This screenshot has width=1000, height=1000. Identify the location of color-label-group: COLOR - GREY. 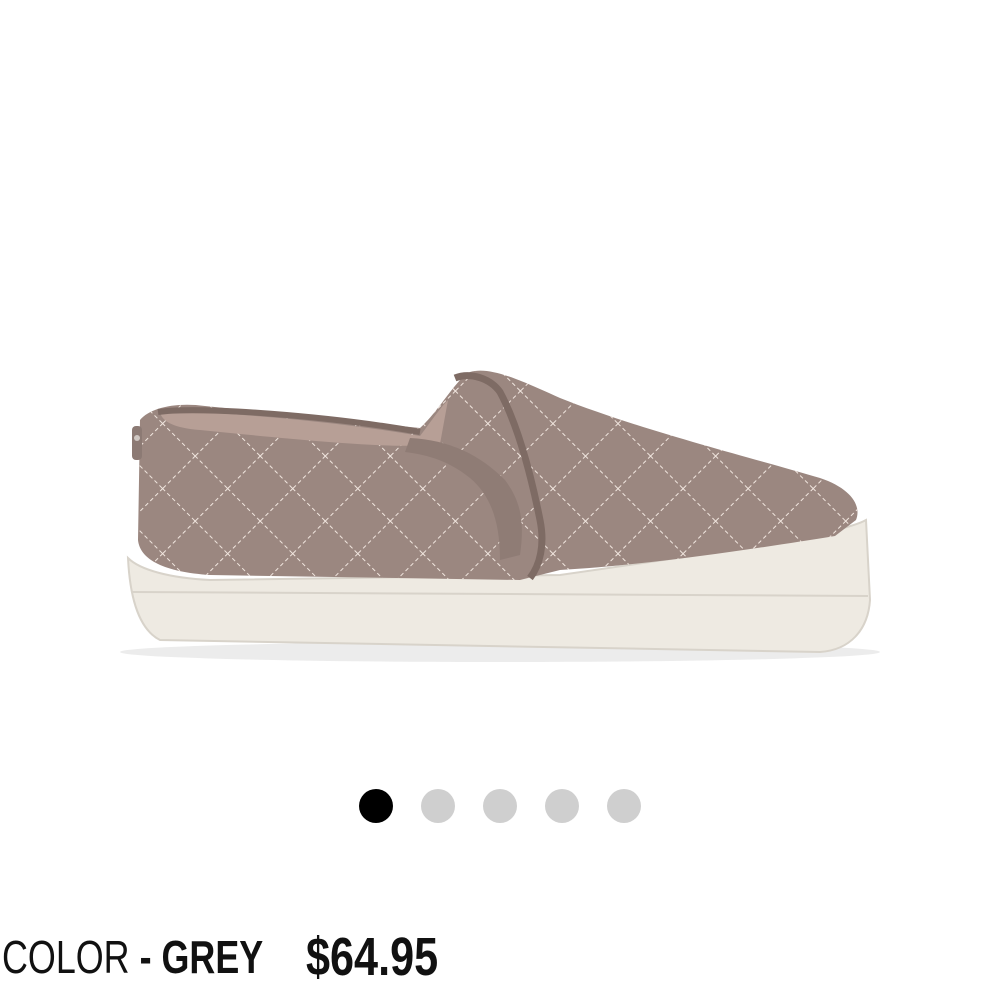
(132, 957).